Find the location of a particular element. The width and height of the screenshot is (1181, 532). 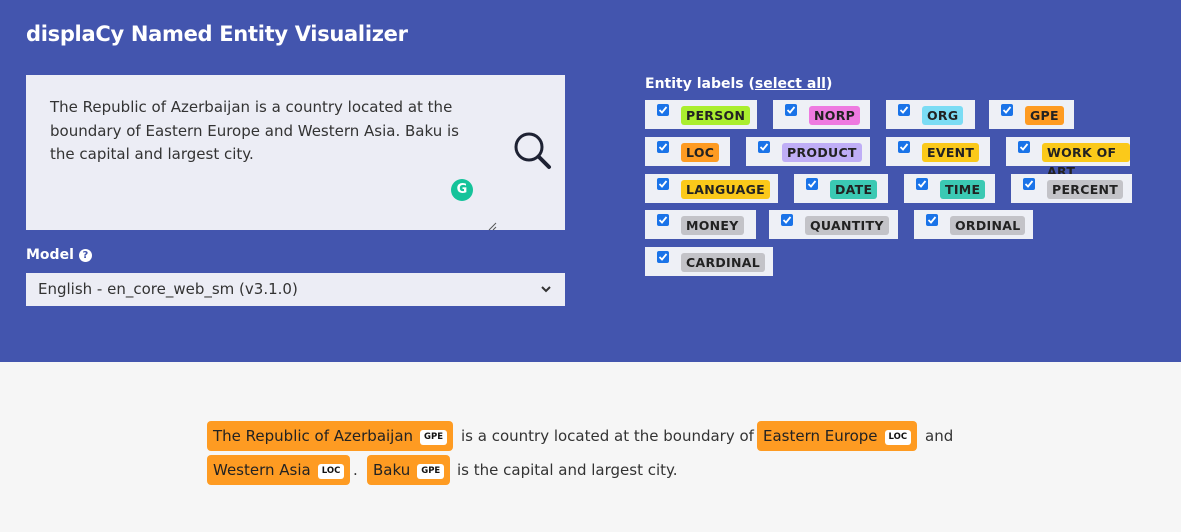

entity-label-option-money: MONEY is located at coordinates (700, 224).